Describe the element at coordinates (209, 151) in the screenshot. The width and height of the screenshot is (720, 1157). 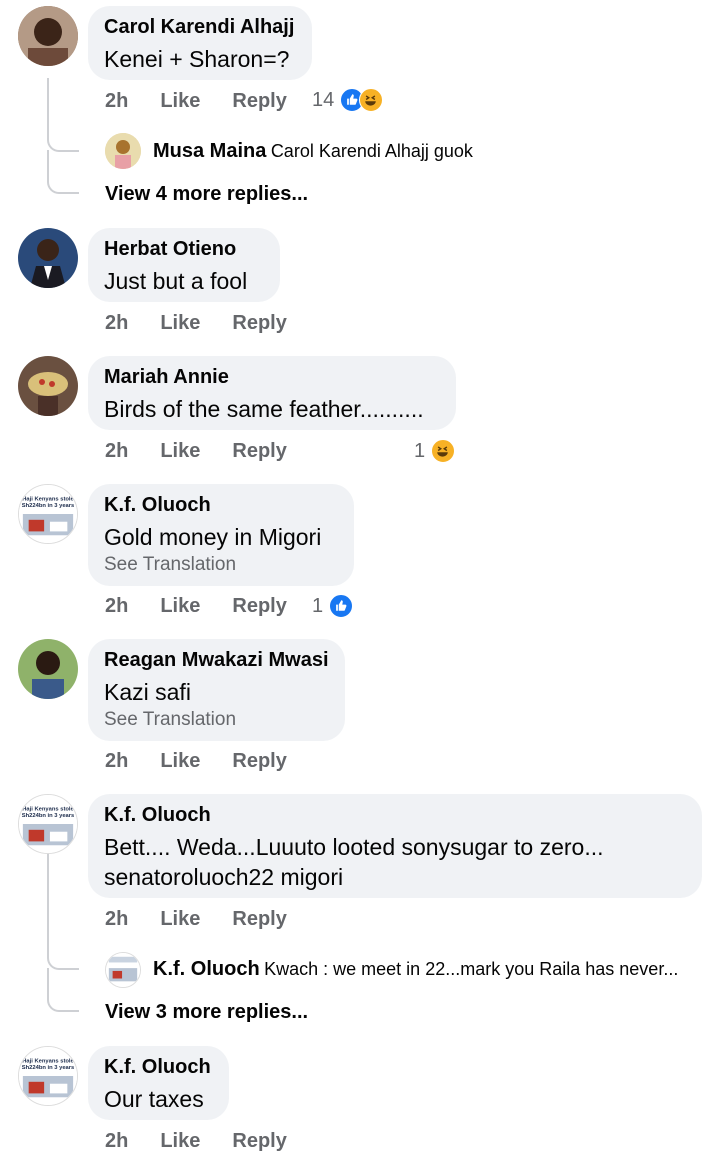
I see `reply-author: Musa Maina` at that location.